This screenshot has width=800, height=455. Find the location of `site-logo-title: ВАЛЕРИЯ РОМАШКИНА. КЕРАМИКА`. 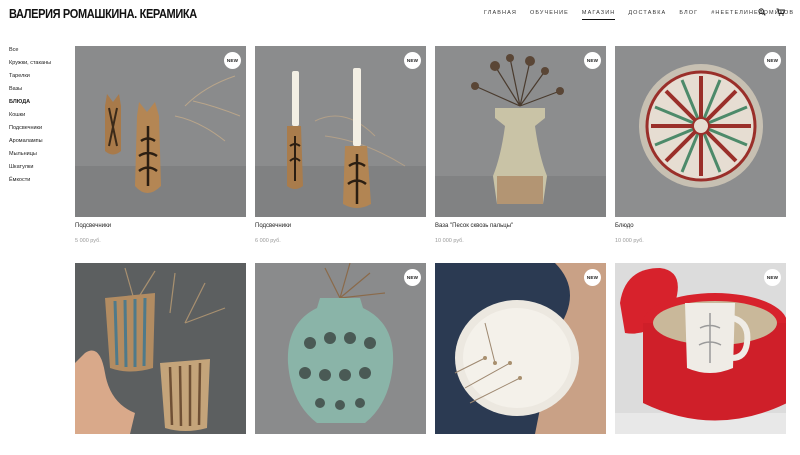

site-logo-title: ВАЛЕРИЯ РОМАШКИНА. КЕРАМИКА is located at coordinates (103, 14).